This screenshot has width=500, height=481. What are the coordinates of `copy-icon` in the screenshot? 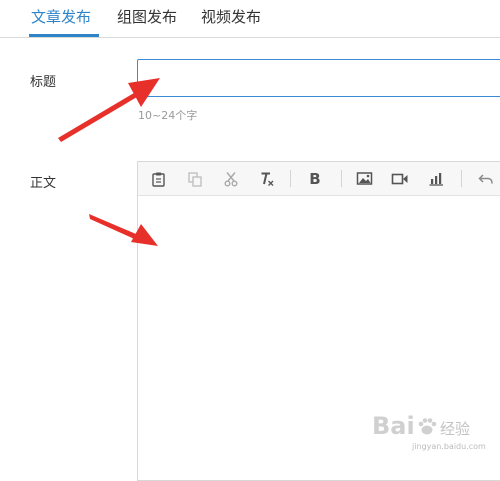 It's located at (195, 178).